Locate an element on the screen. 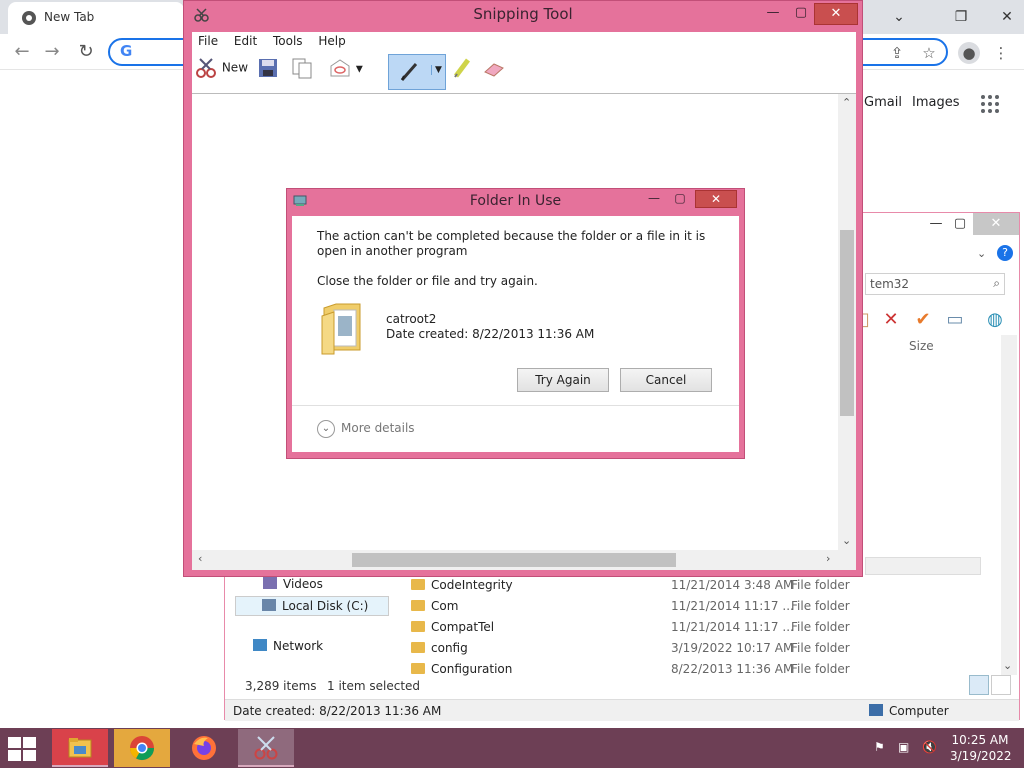 The width and height of the screenshot is (1024, 768). send-dropdown-icon: ▼ is located at coordinates (359, 70).